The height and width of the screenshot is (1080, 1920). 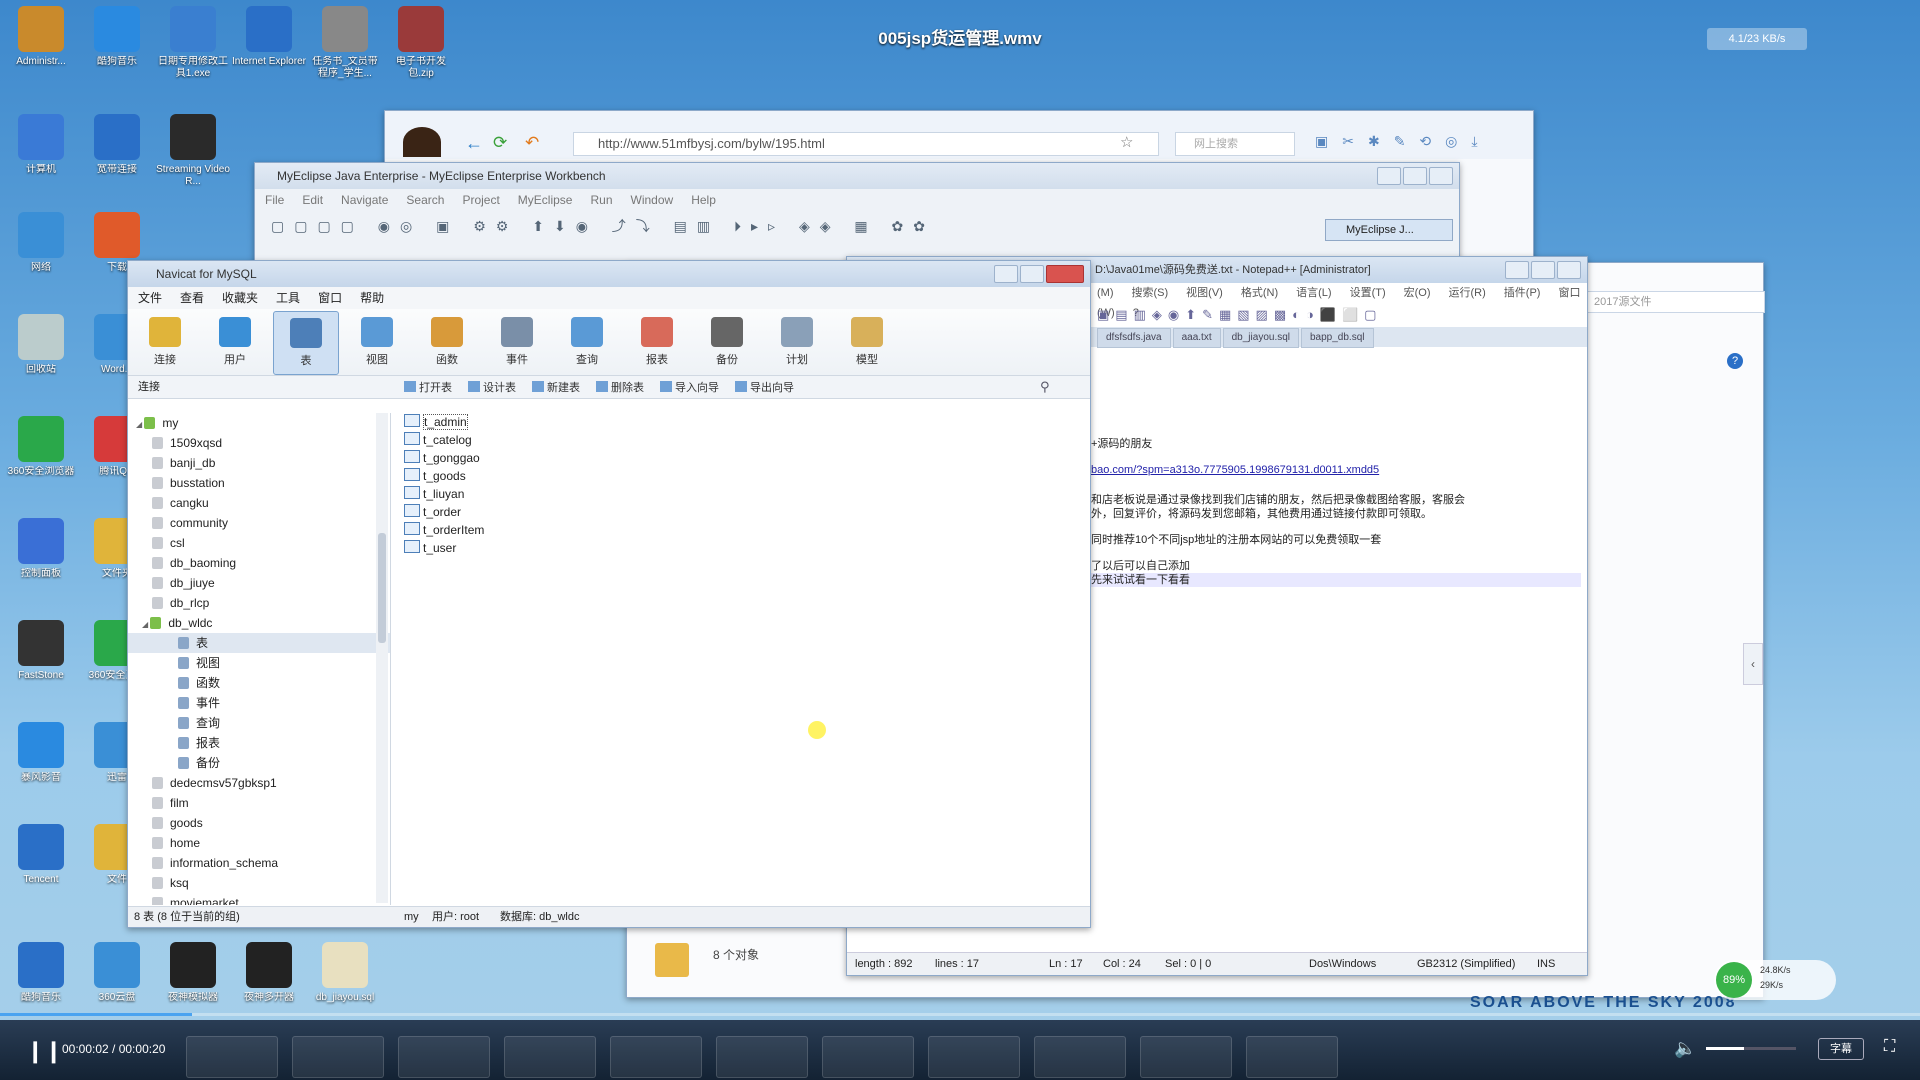 I want to click on tree-item: busstation, so click(x=259, y=483).